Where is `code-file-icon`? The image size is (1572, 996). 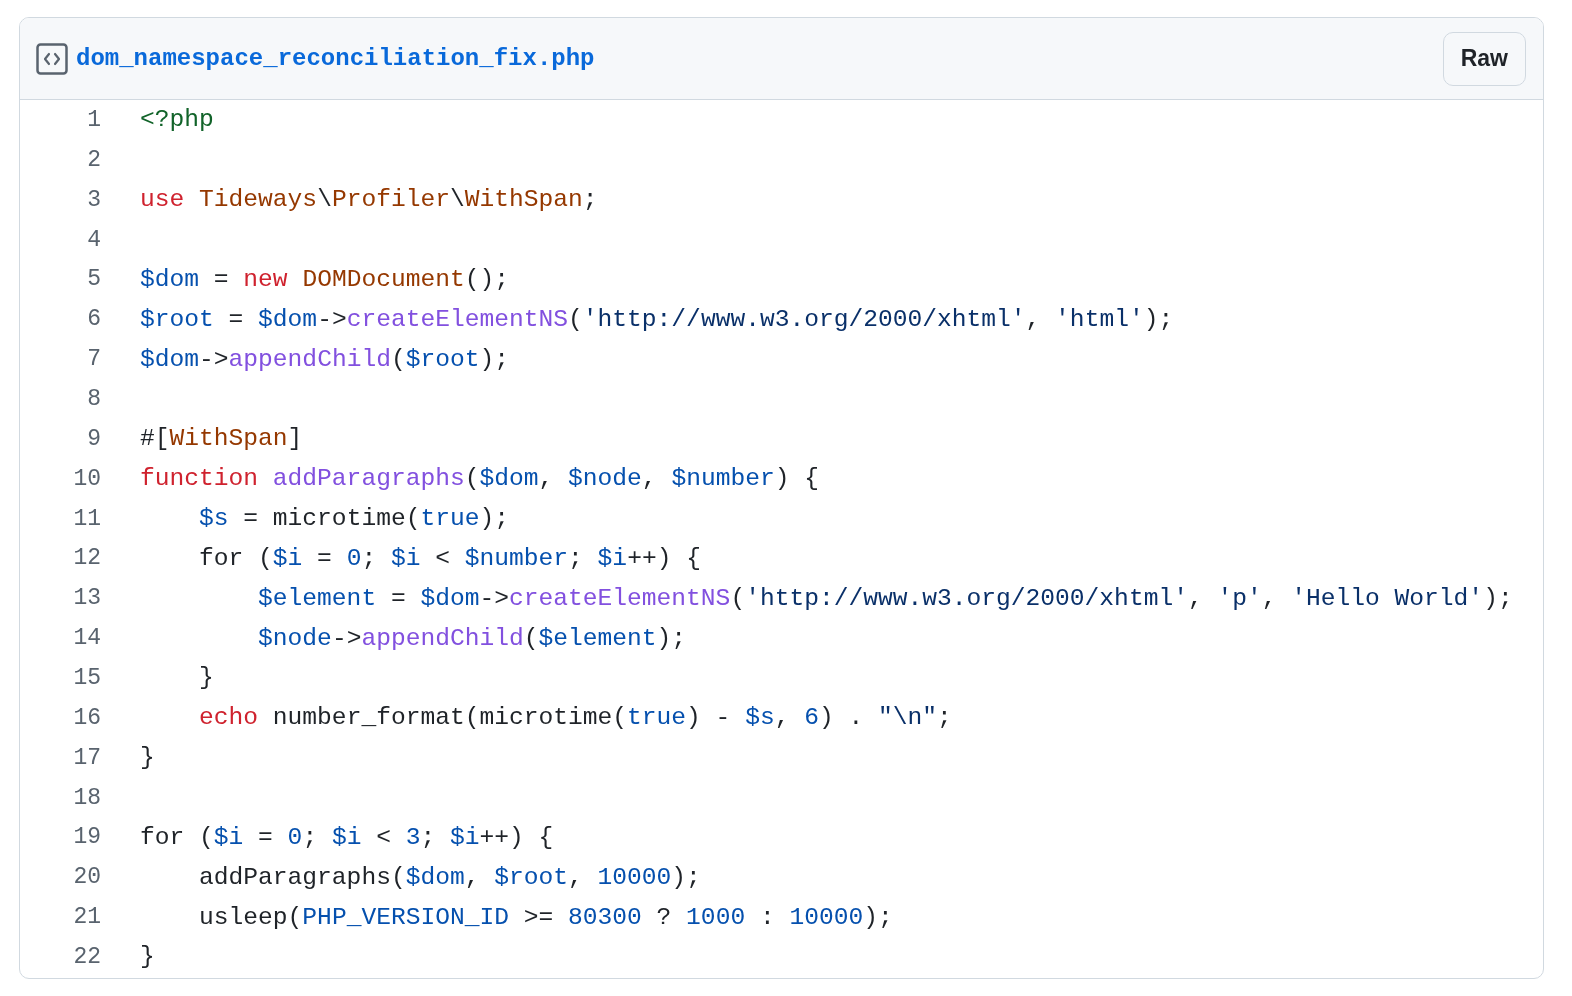 code-file-icon is located at coordinates (52, 58).